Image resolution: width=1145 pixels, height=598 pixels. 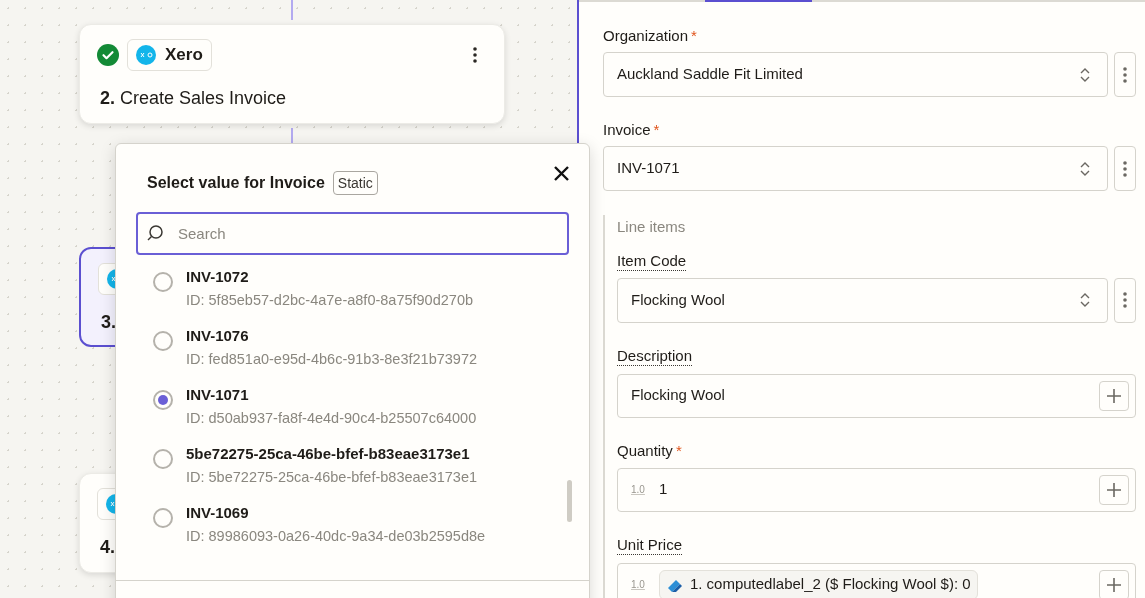 I want to click on field-label: Item Code, so click(x=652, y=261).